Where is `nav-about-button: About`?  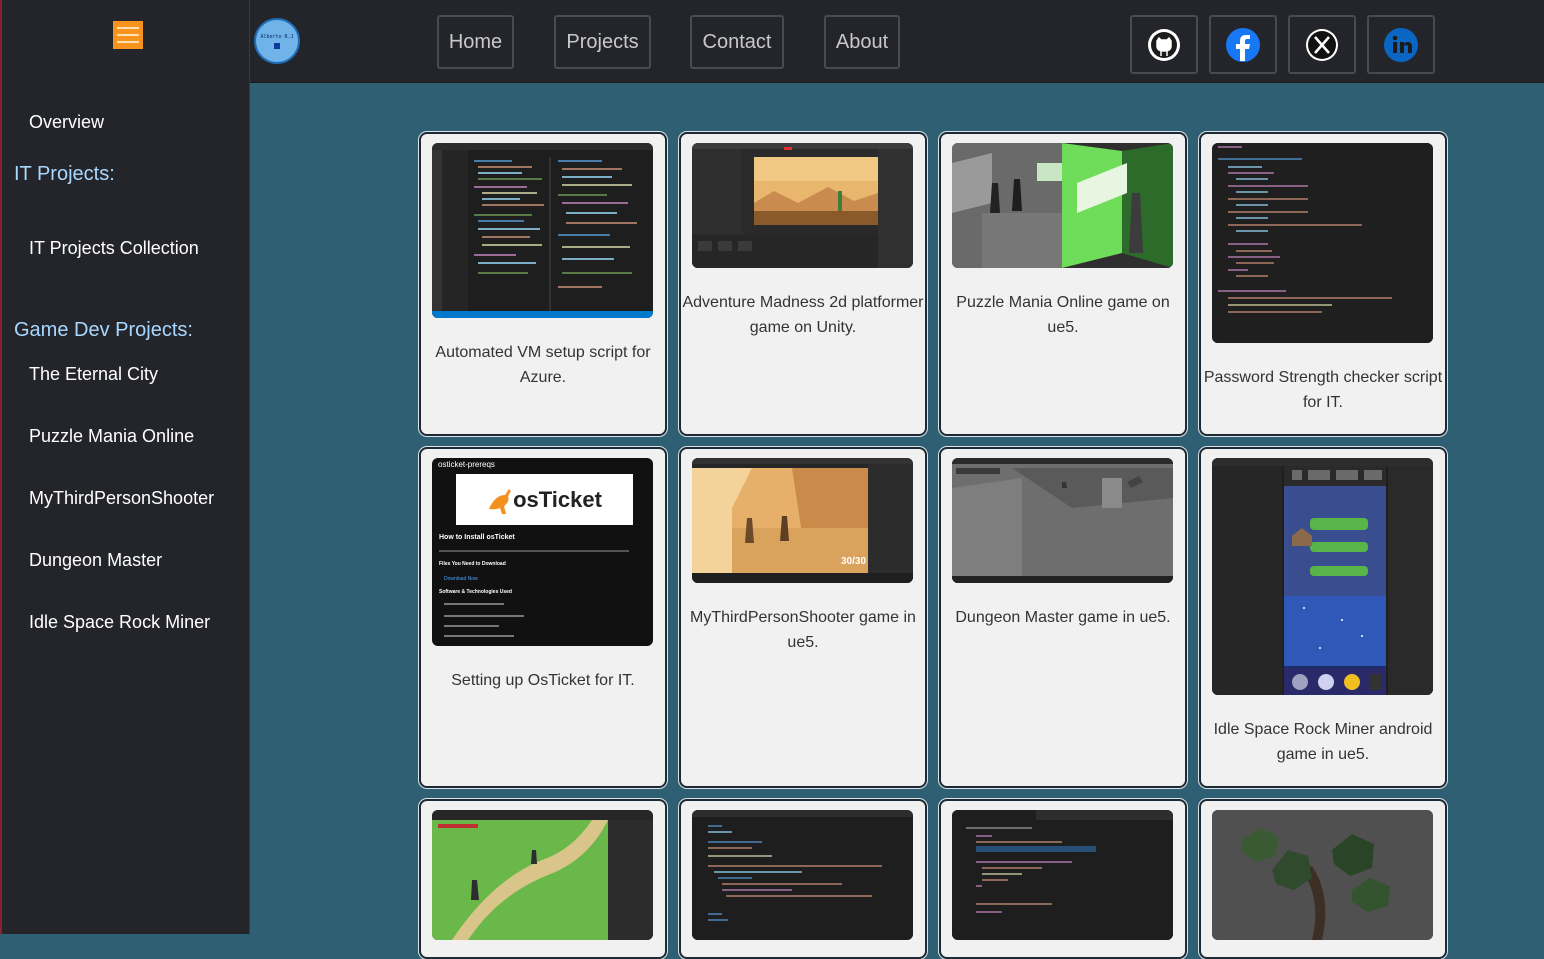 nav-about-button: About is located at coordinates (862, 42).